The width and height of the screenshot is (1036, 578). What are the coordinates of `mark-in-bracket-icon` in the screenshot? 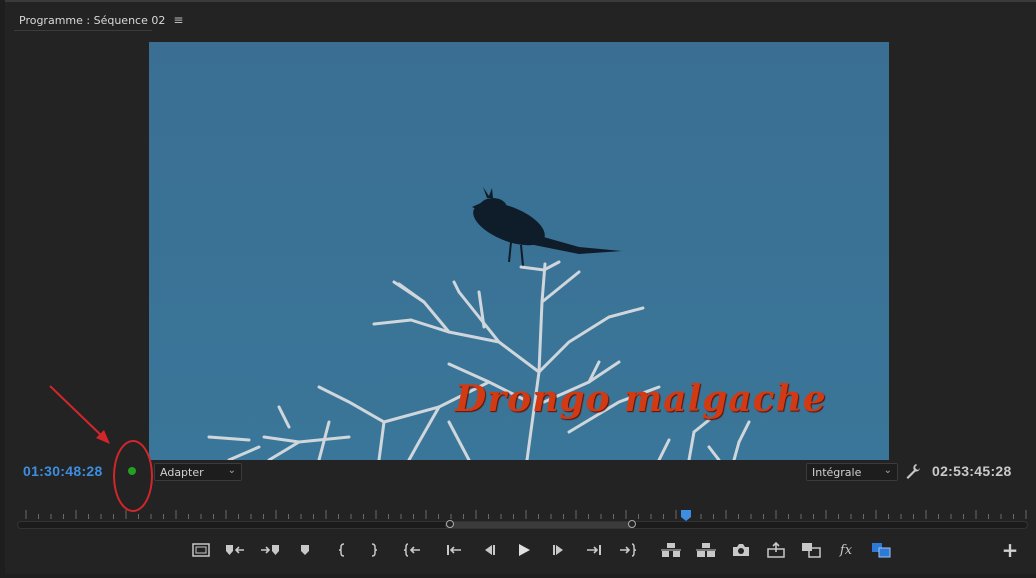 It's located at (342, 550).